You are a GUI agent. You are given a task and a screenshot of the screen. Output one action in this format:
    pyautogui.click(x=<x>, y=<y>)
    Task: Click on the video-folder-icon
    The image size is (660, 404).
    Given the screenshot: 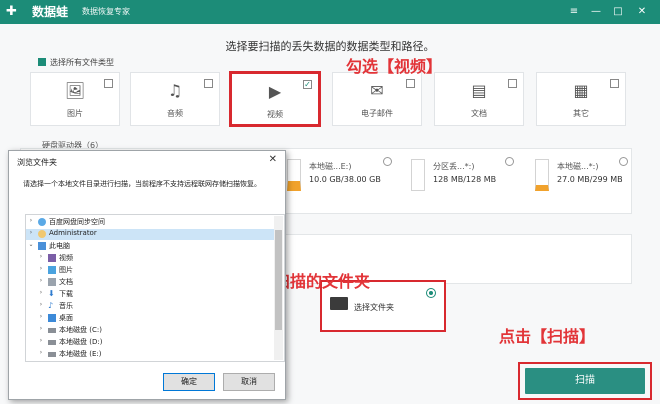 What is the action you would take?
    pyautogui.click(x=52, y=258)
    